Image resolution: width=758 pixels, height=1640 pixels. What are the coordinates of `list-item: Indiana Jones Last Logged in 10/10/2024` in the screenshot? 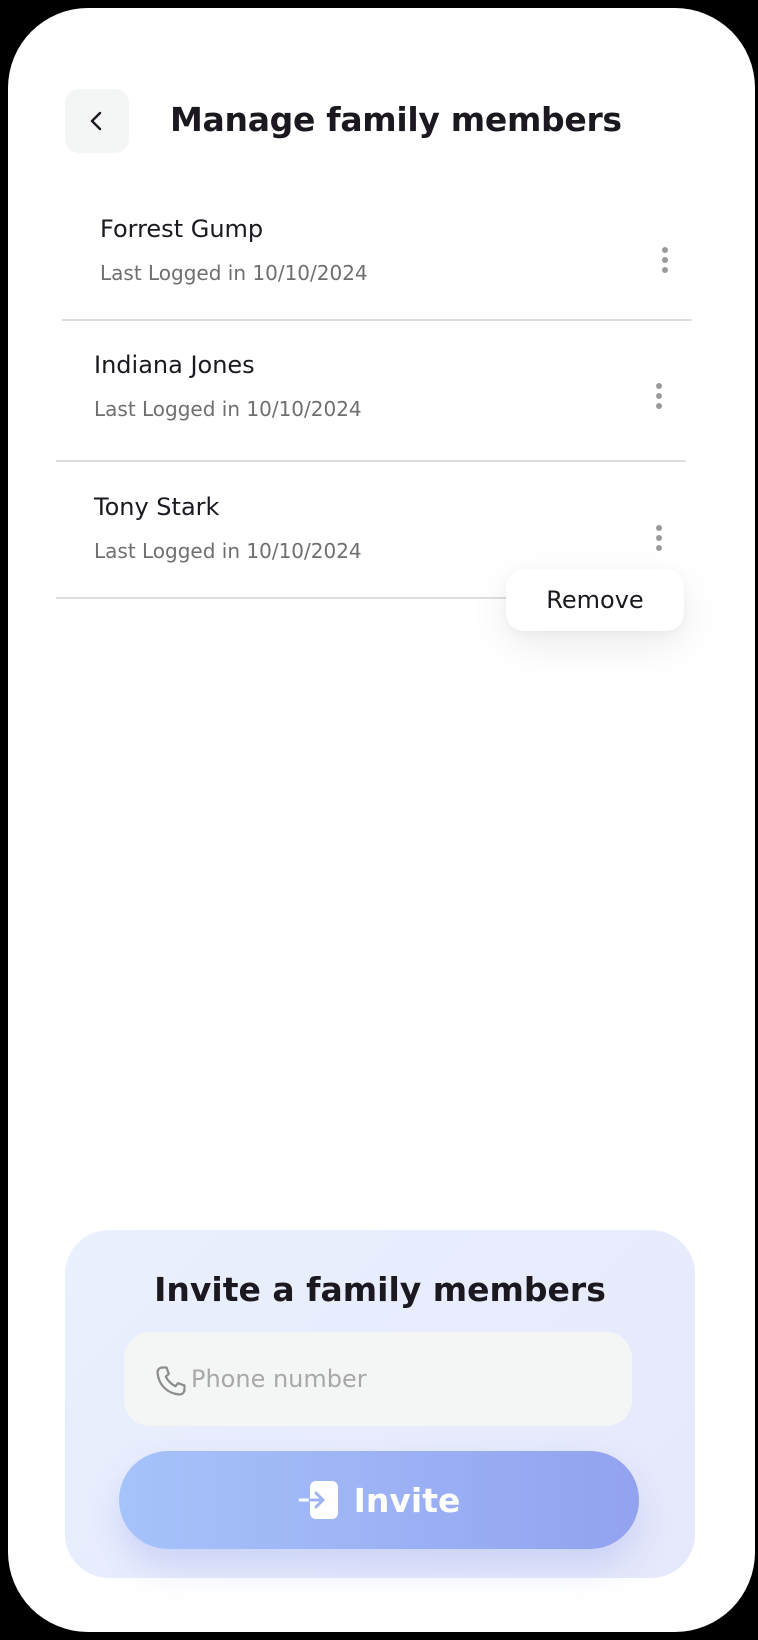 It's located at (244, 411).